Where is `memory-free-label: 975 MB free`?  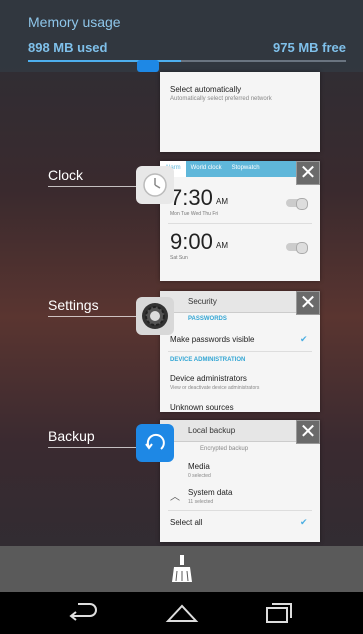
memory-free-label: 975 MB free is located at coordinates (309, 47).